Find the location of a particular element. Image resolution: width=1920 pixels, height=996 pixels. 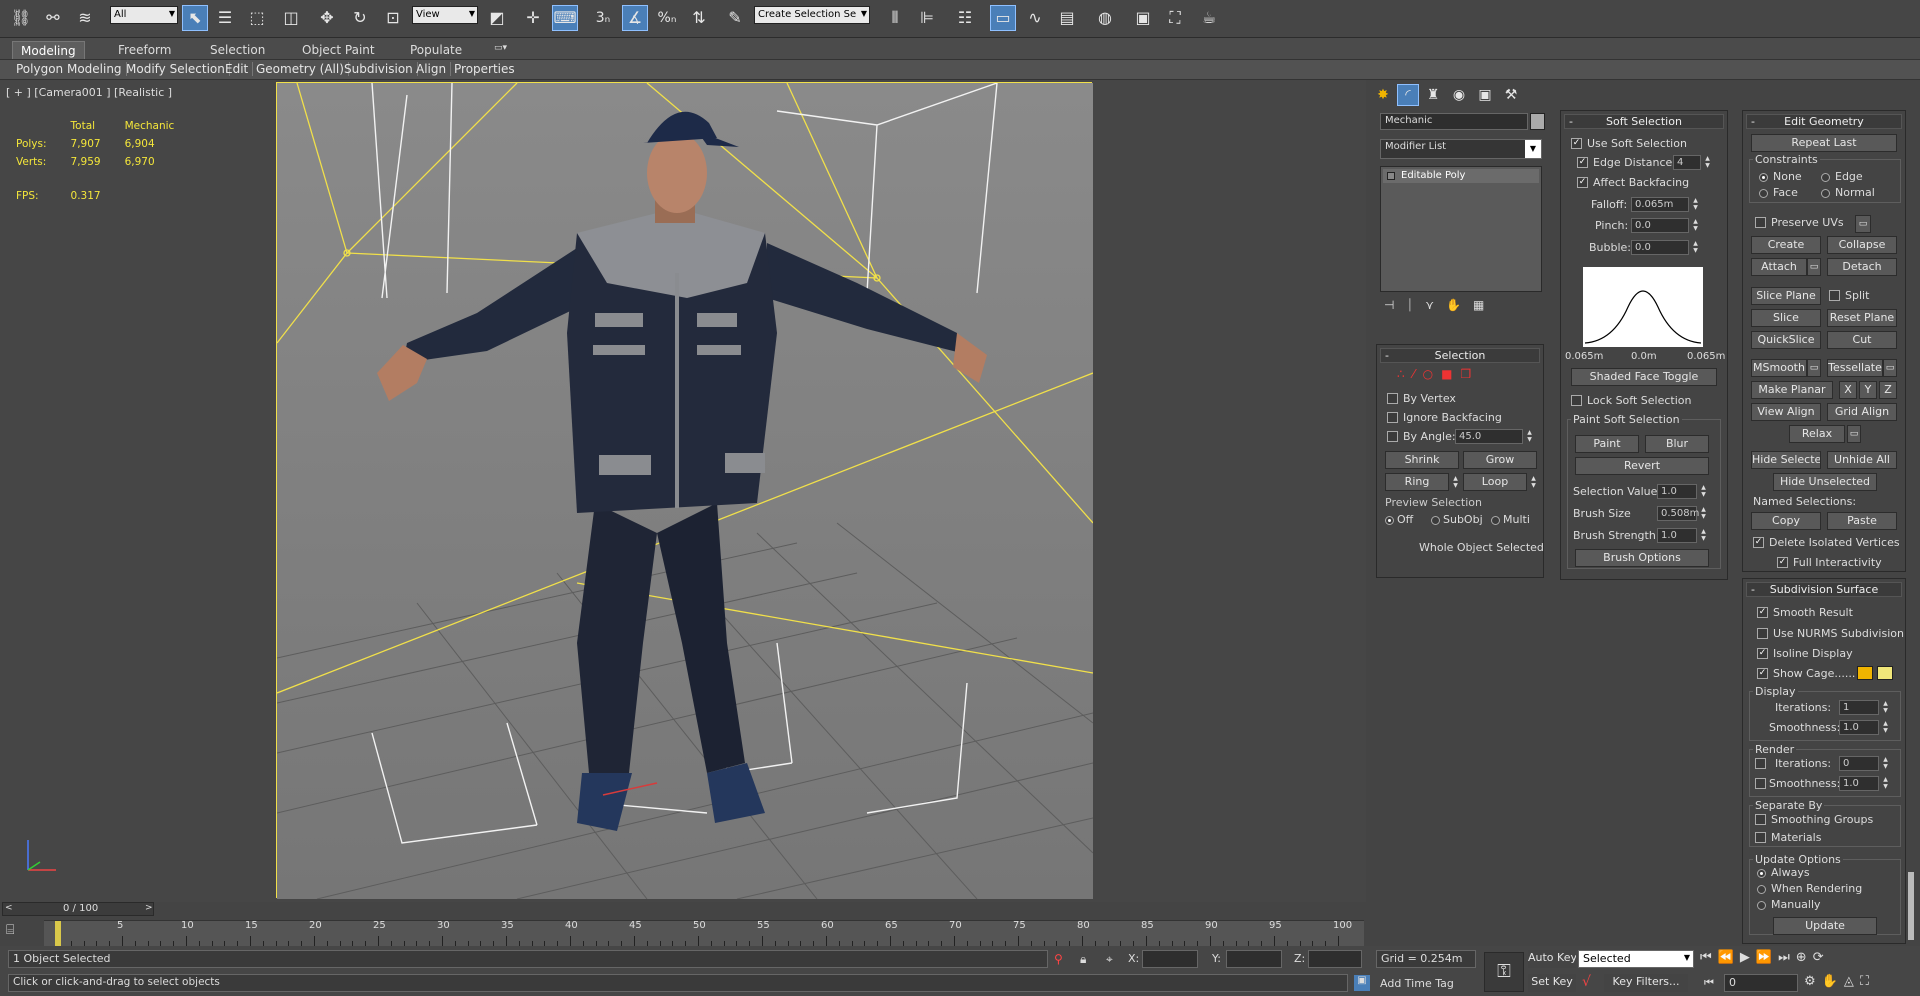

bind-space-warp-icon: ≋ is located at coordinates (85, 18).